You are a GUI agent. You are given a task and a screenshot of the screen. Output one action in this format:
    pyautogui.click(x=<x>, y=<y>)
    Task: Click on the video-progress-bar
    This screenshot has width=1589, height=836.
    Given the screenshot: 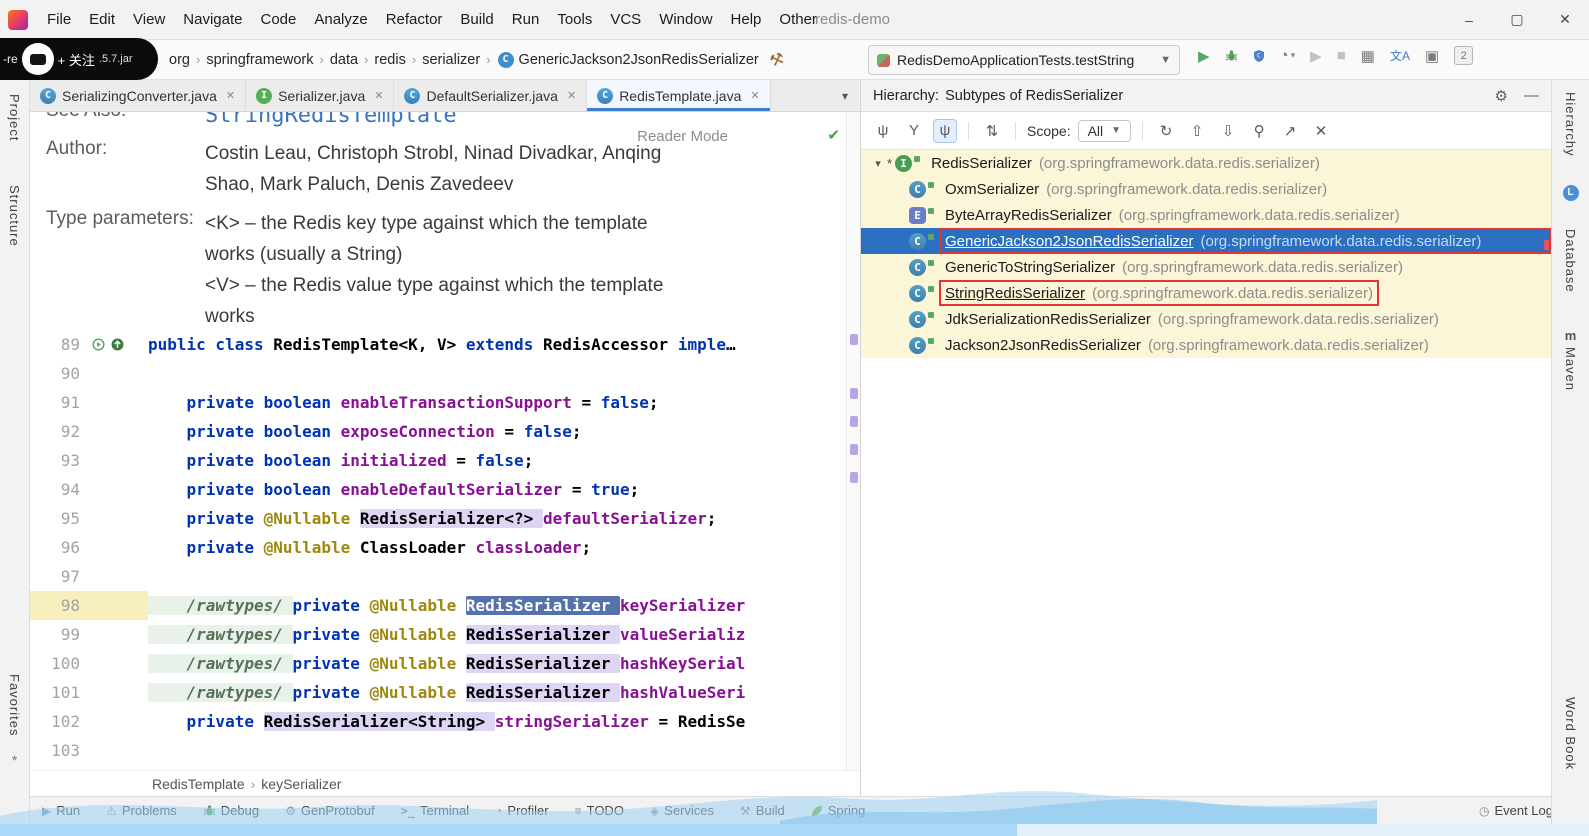 What is the action you would take?
    pyautogui.click(x=794, y=830)
    